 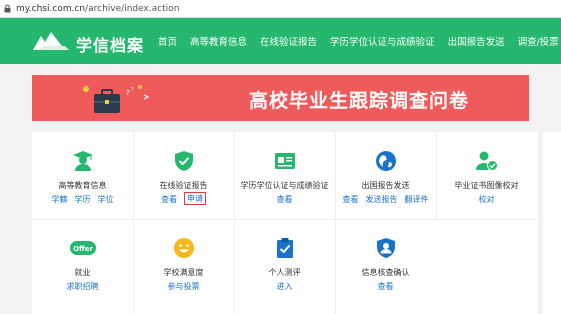 What do you see at coordinates (417, 199) in the screenshot?
I see `link-translation: 翻译件` at bounding box center [417, 199].